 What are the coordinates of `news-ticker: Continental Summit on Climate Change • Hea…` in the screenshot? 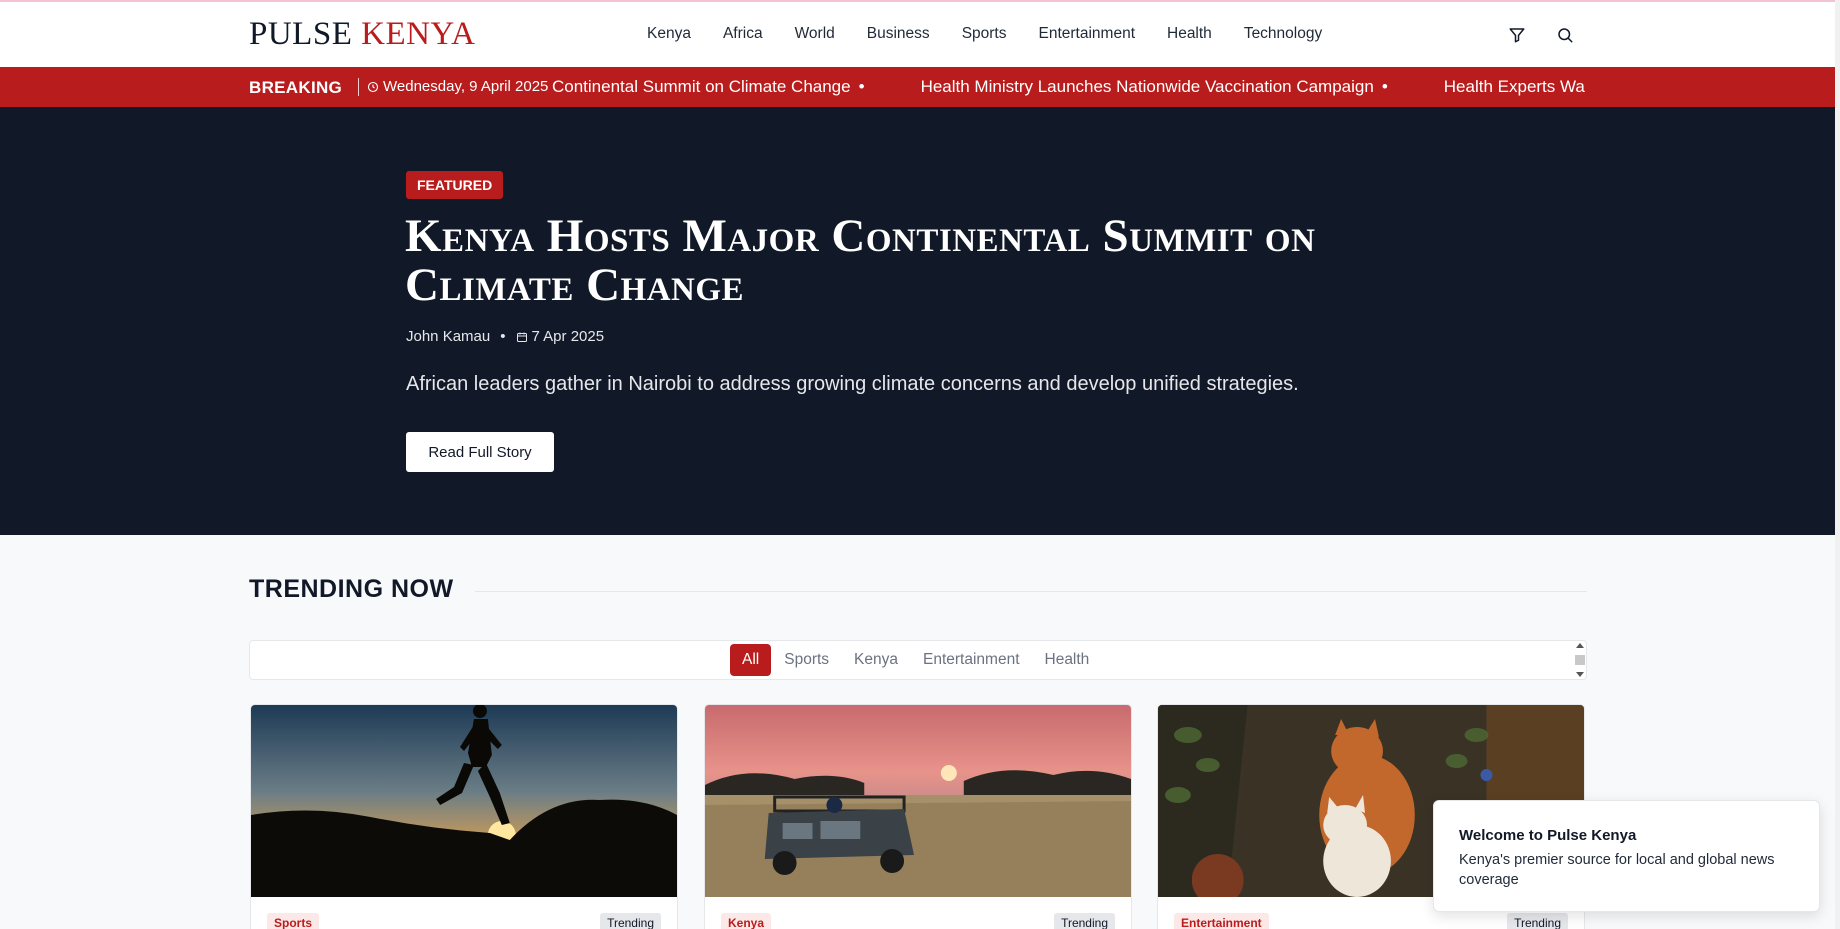 It's located at (1069, 87).